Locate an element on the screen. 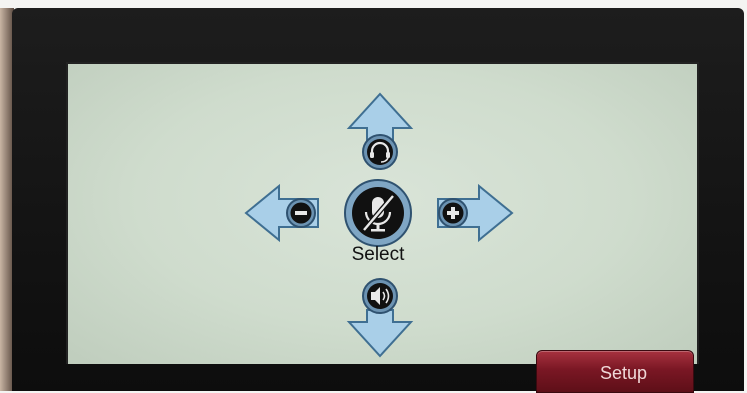 The image size is (747, 393). minus-icon is located at coordinates (301, 213).